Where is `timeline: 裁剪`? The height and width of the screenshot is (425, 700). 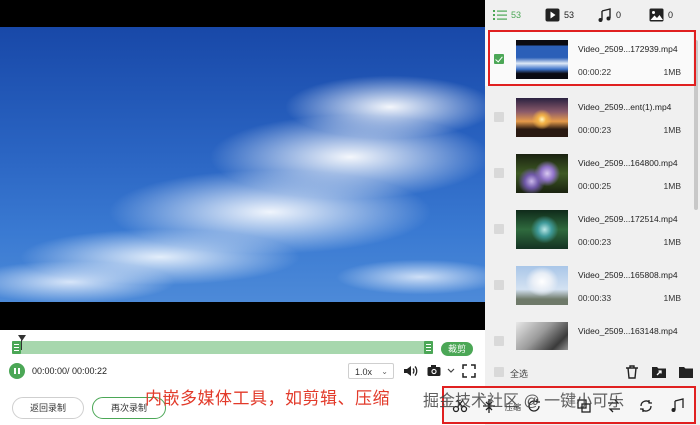 timeline: 裁剪 is located at coordinates (242, 345).